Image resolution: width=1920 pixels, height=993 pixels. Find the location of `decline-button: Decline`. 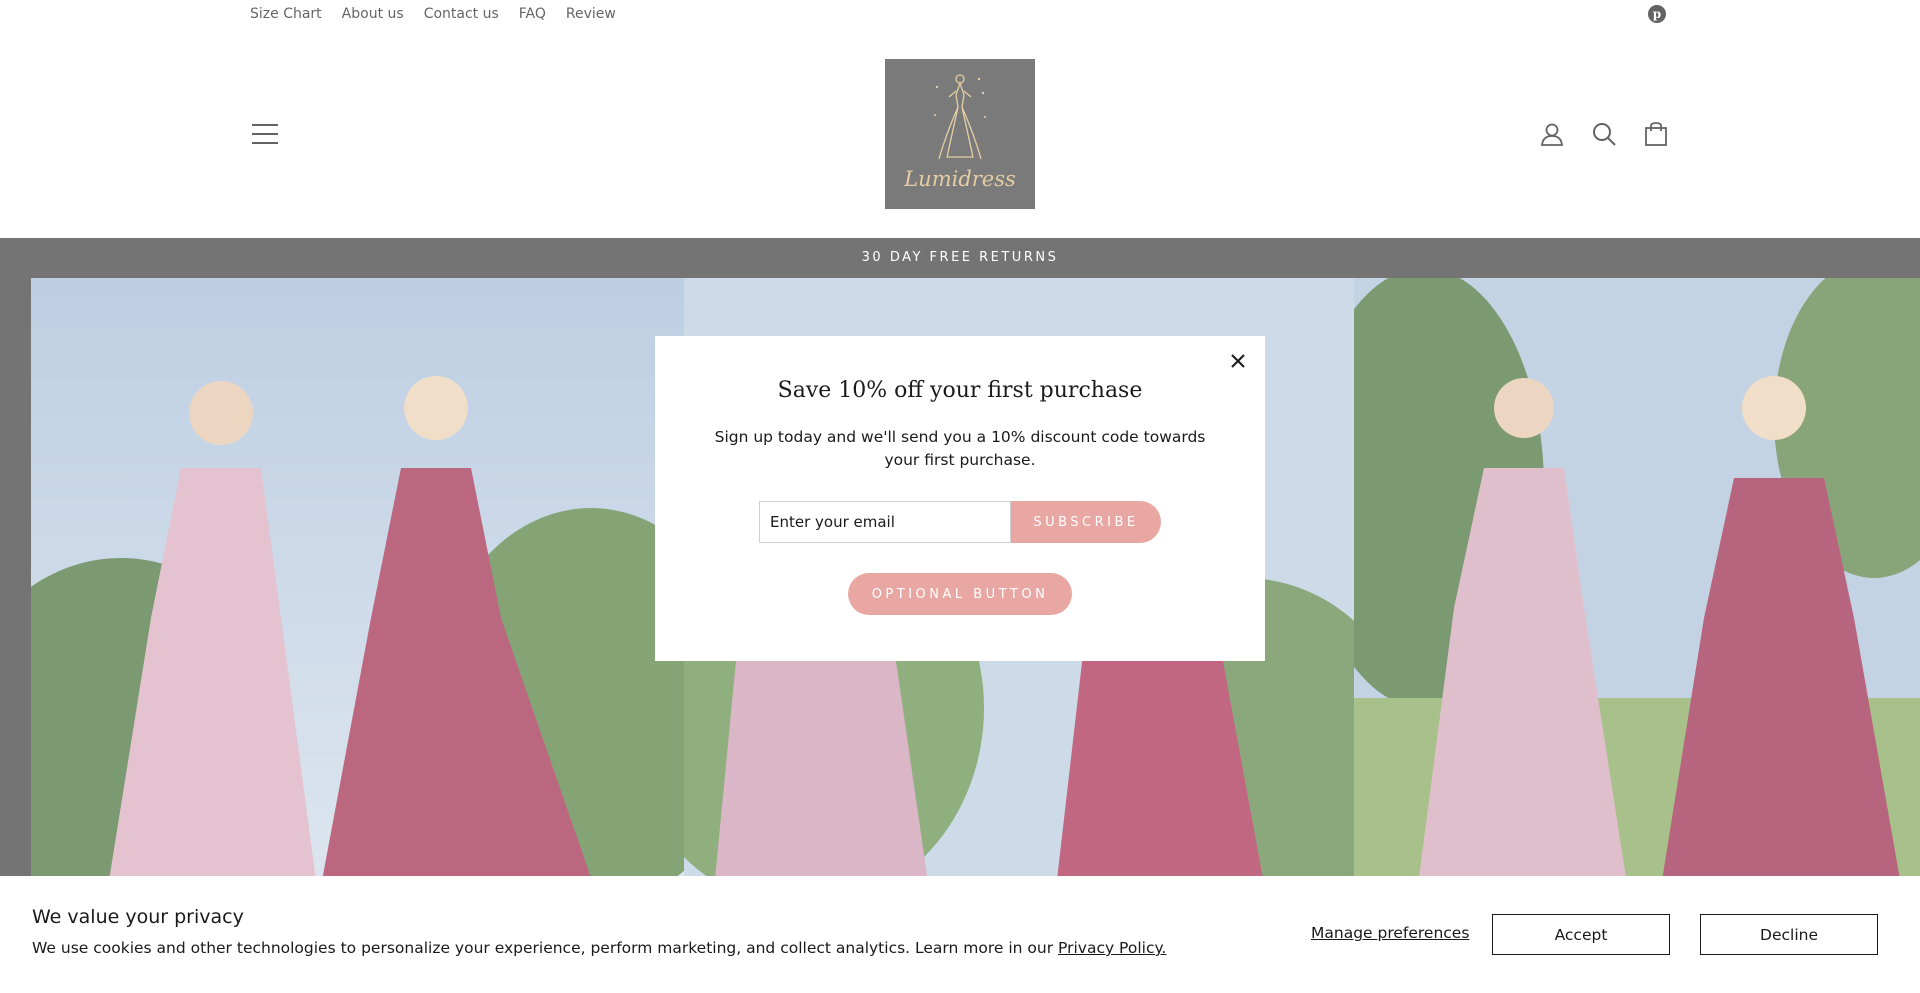

decline-button: Decline is located at coordinates (1789, 934).